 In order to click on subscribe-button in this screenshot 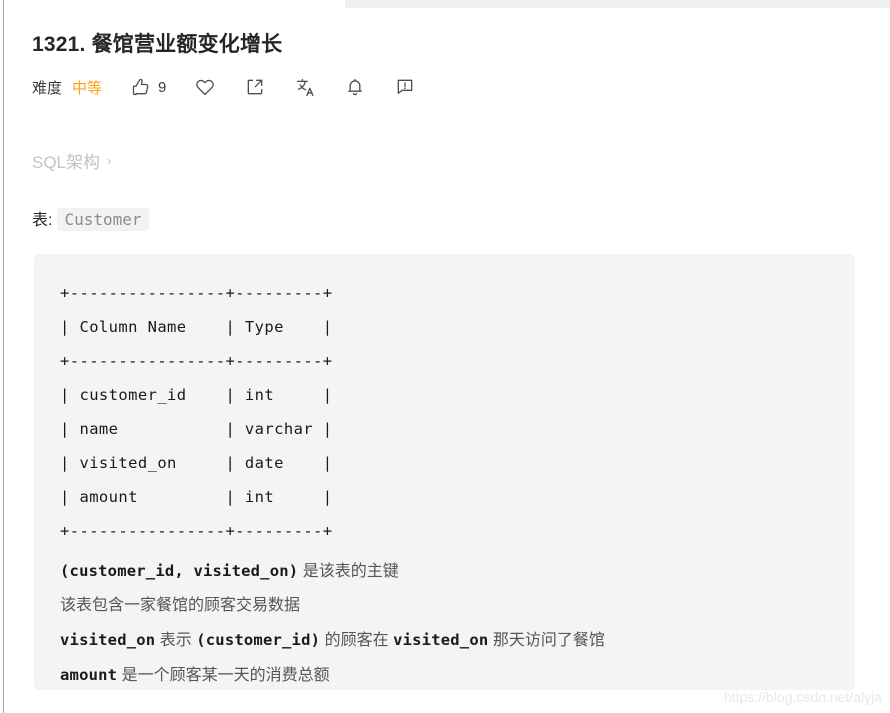, I will do `click(355, 87)`.